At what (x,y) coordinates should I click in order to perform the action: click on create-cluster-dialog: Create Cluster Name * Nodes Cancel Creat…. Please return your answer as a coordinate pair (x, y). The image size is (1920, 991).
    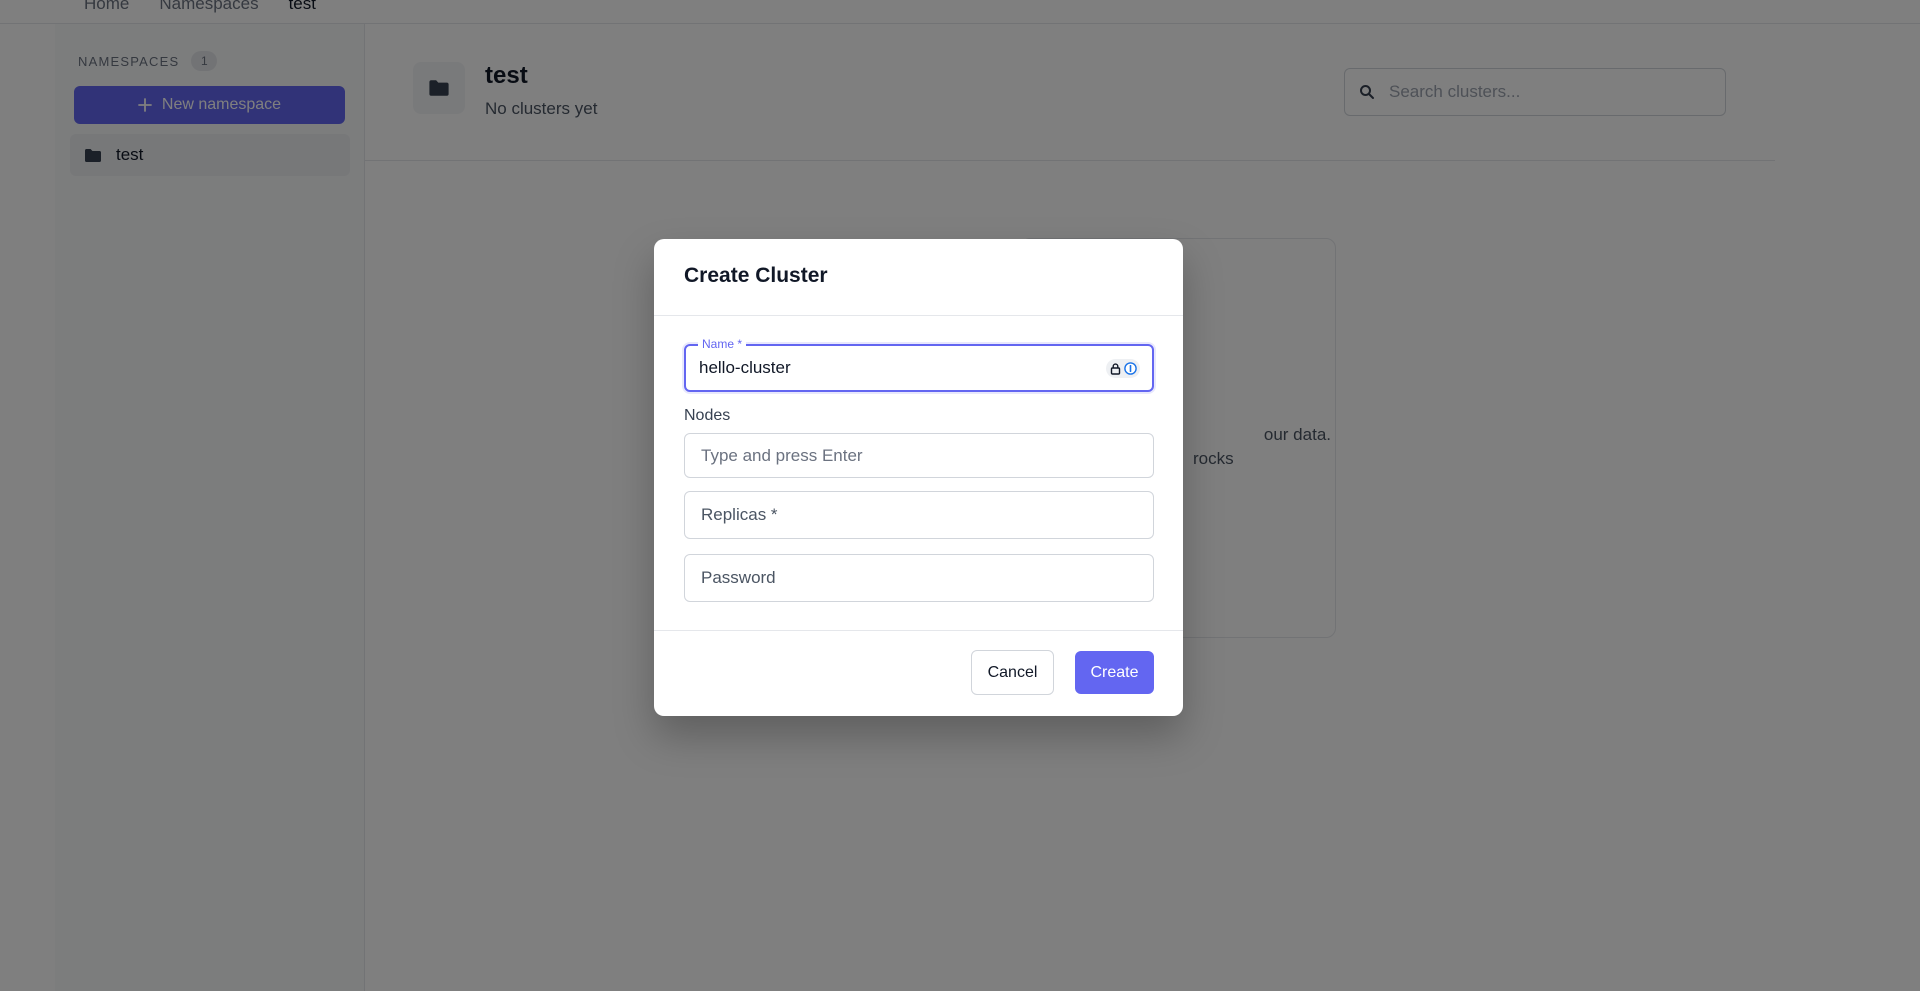
    Looking at the image, I should click on (918, 477).